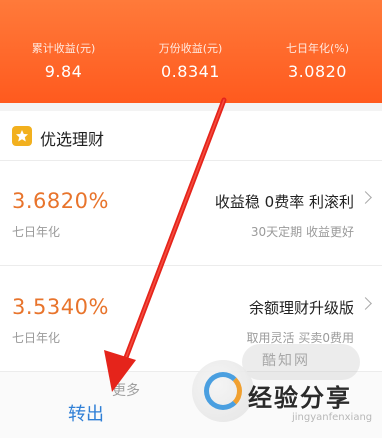  I want to click on section-divider, so click(191, 107).